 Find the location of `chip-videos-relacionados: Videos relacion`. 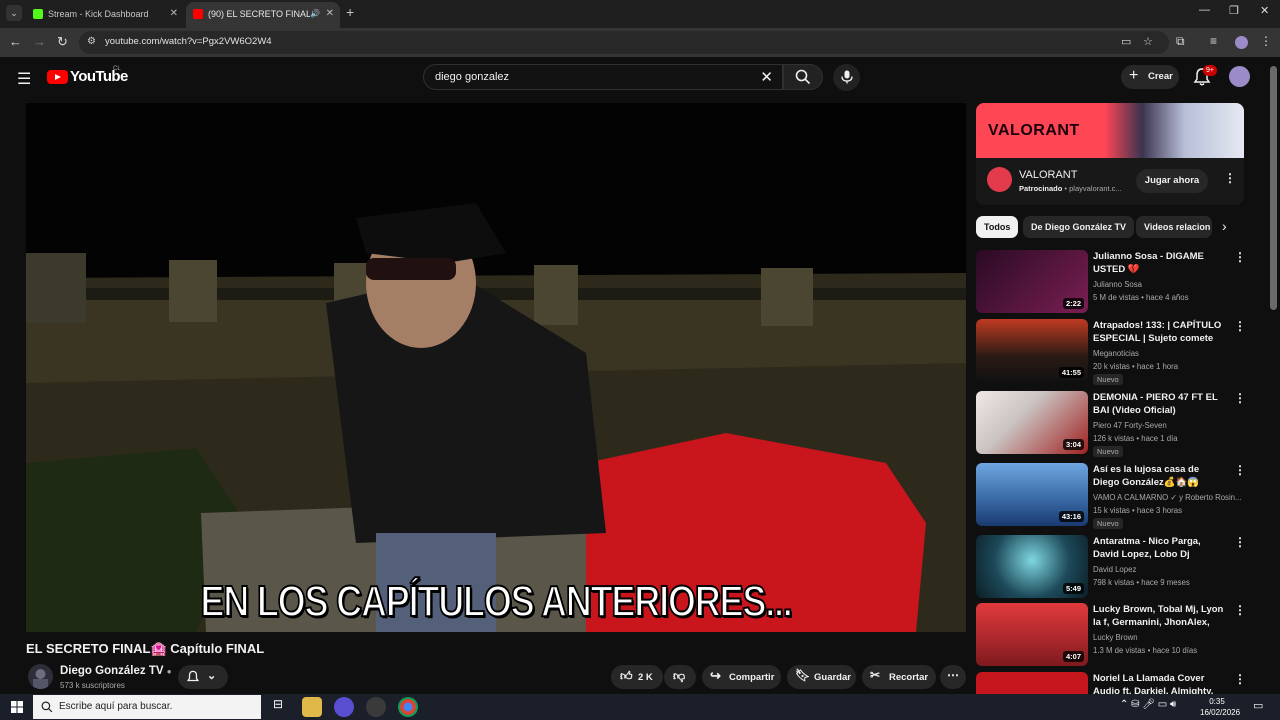

chip-videos-relacionados: Videos relacion is located at coordinates (1174, 227).